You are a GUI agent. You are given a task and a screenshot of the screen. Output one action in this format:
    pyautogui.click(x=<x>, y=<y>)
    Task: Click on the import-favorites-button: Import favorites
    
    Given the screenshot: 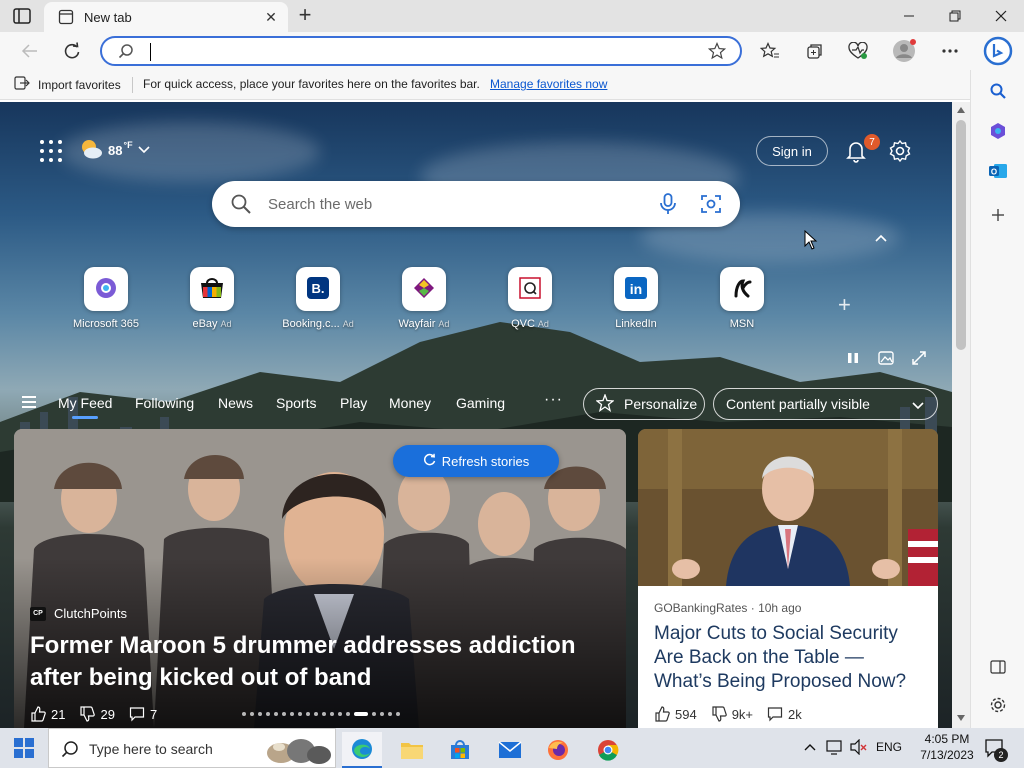 What is the action you would take?
    pyautogui.click(x=67, y=84)
    